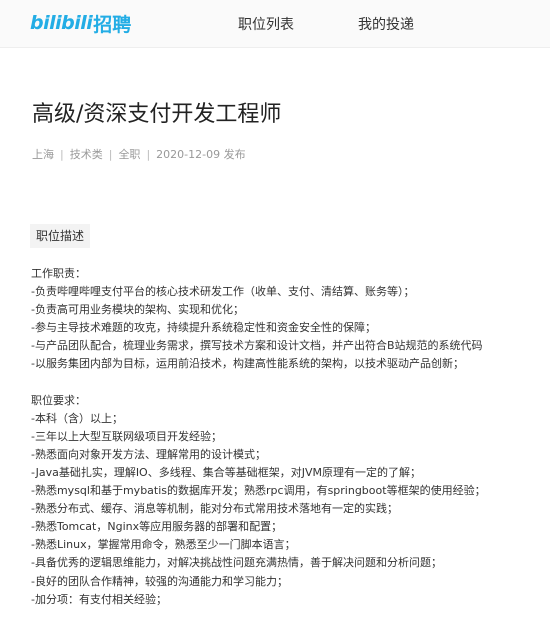 The image size is (550, 631). I want to click on section-tab-job-description: 职位描述, so click(60, 236).